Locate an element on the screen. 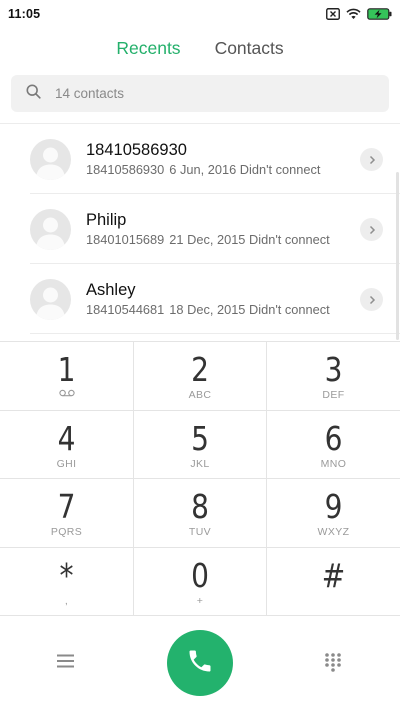 The image size is (400, 711). key-2: 2 ABC is located at coordinates (200, 376).